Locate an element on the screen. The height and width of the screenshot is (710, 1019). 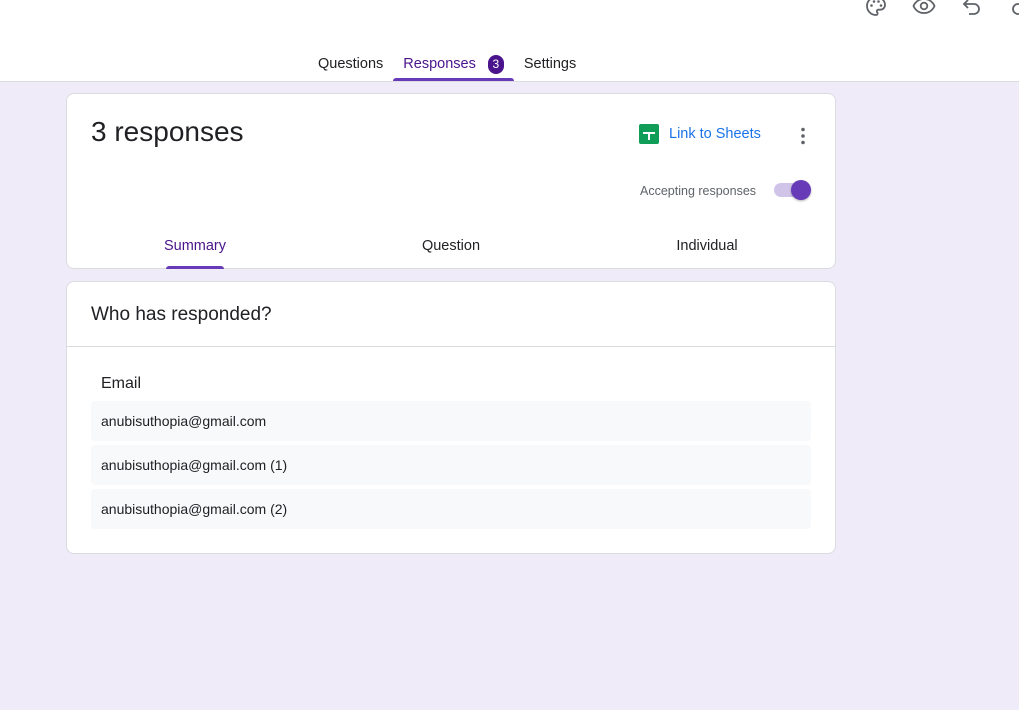
more-vert-icon is located at coordinates (803, 136).